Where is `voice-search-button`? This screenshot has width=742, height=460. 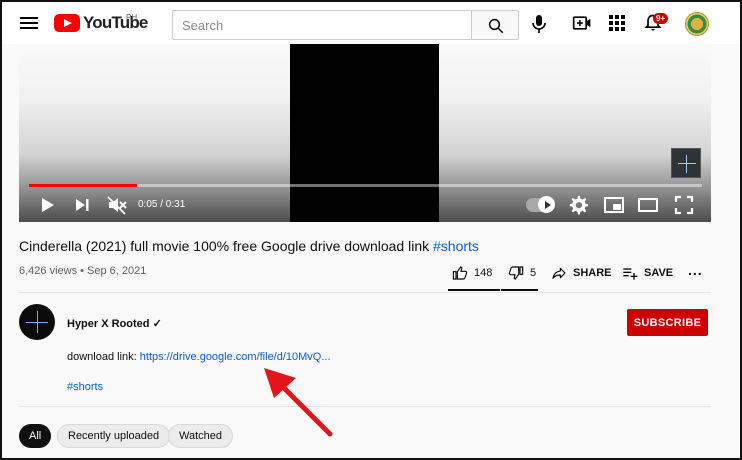 voice-search-button is located at coordinates (539, 24).